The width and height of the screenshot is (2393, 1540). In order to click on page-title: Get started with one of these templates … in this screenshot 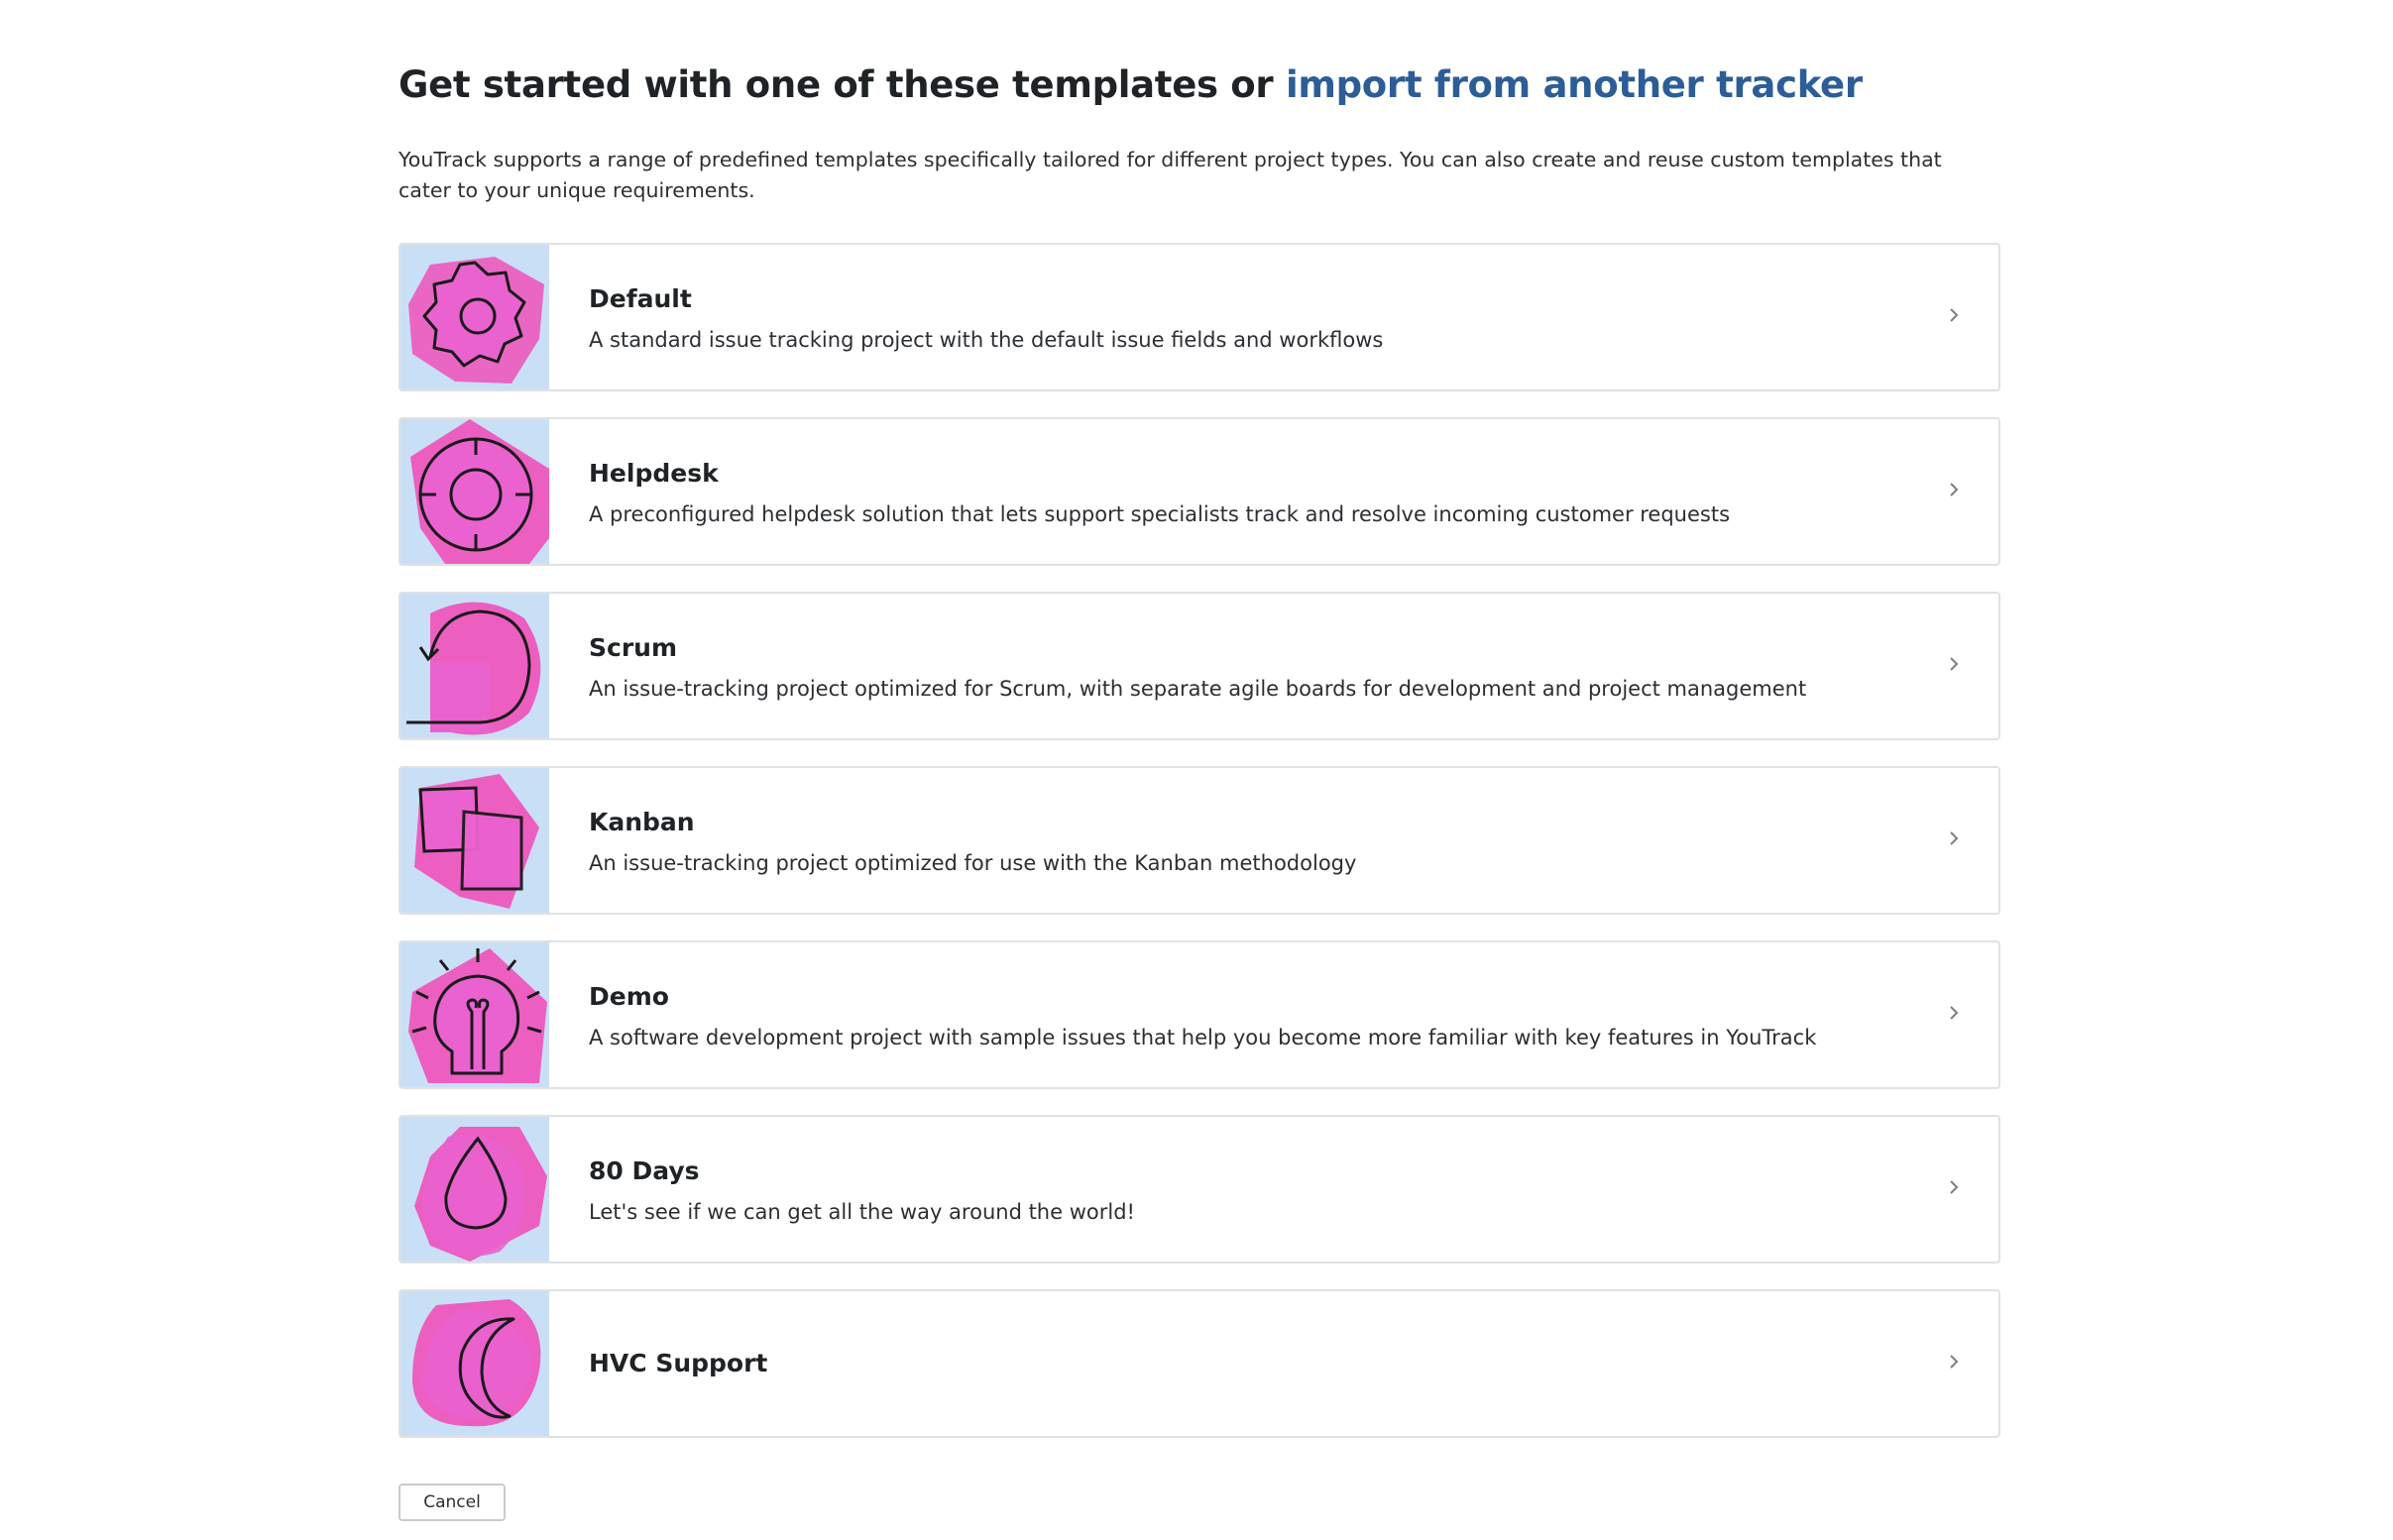, I will do `click(1131, 84)`.